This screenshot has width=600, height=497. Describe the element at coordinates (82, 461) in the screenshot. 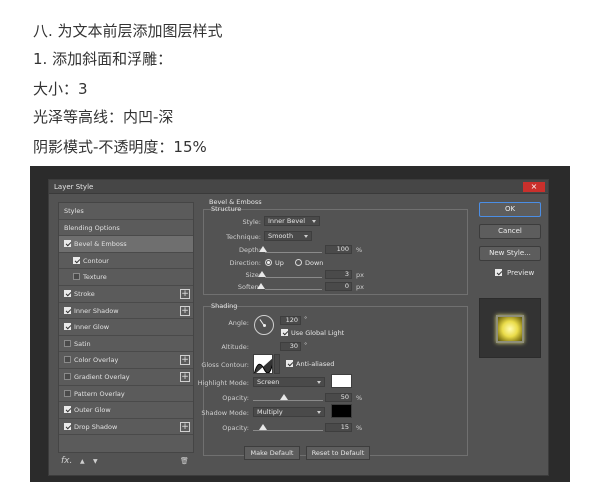

I see `move-up-icon: ▲` at that location.